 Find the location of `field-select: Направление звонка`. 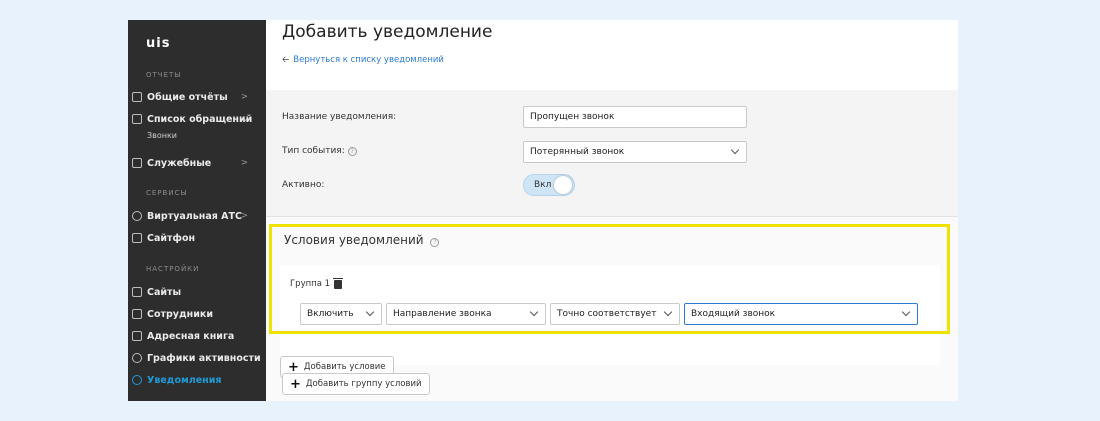

field-select: Направление звонка is located at coordinates (466, 314).